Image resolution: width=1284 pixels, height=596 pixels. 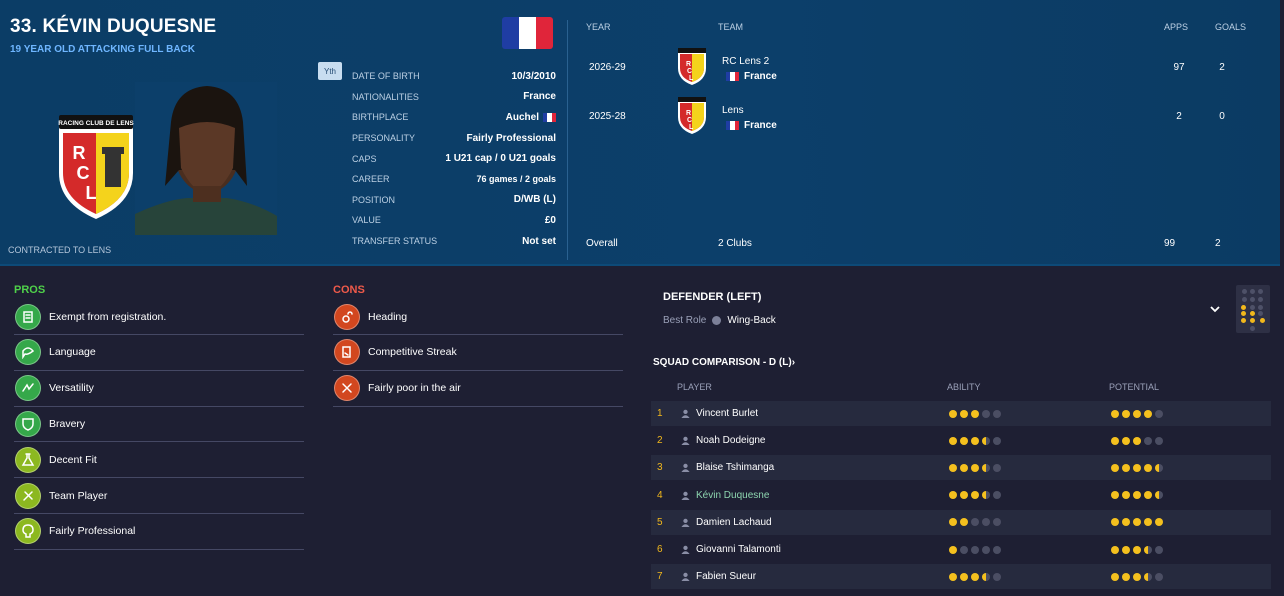 I want to click on career-header-apps: APPS, so click(x=1176, y=27).